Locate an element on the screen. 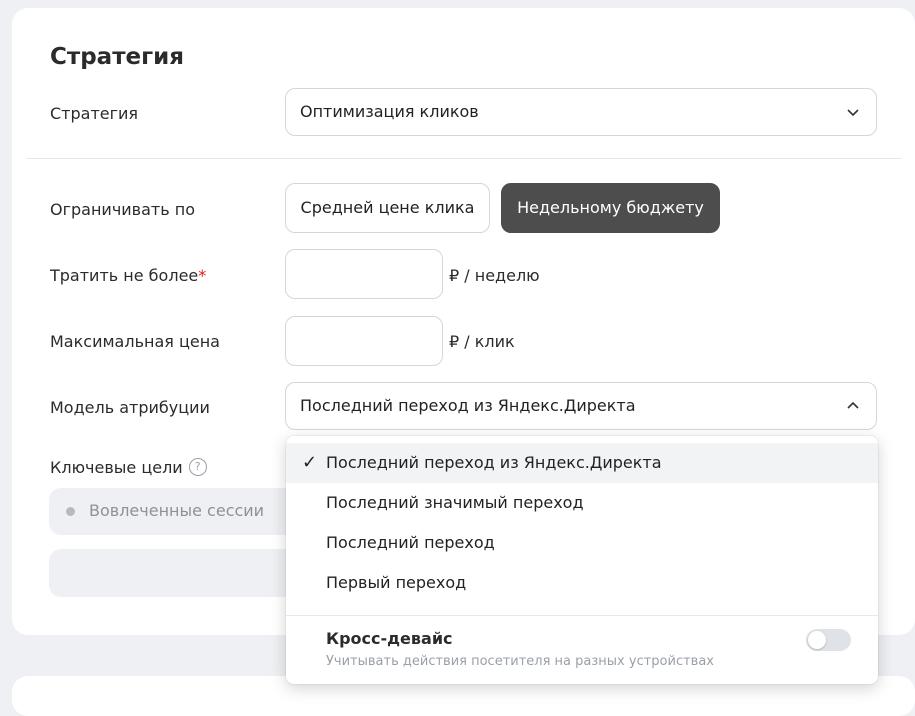 Image resolution: width=915 pixels, height=716 pixels. limit-option-avg-click-price: Средней цене клика is located at coordinates (387, 208).